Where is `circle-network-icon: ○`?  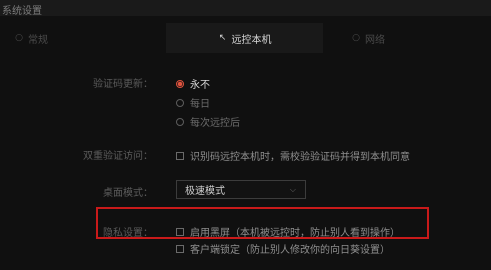
circle-network-icon: ○ is located at coordinates (356, 38).